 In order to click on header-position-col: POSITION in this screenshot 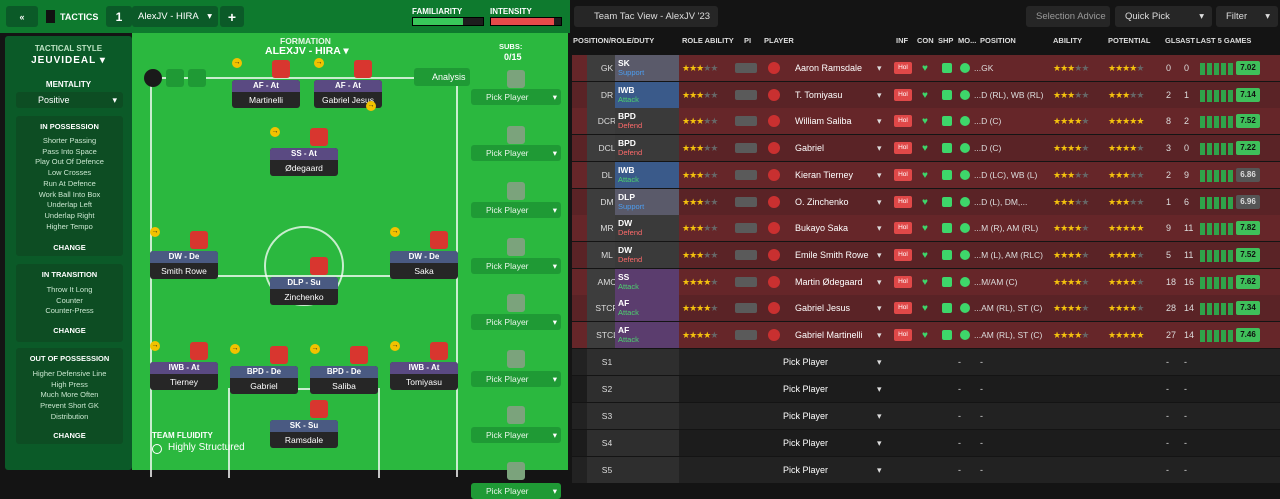, I will do `click(998, 40)`.